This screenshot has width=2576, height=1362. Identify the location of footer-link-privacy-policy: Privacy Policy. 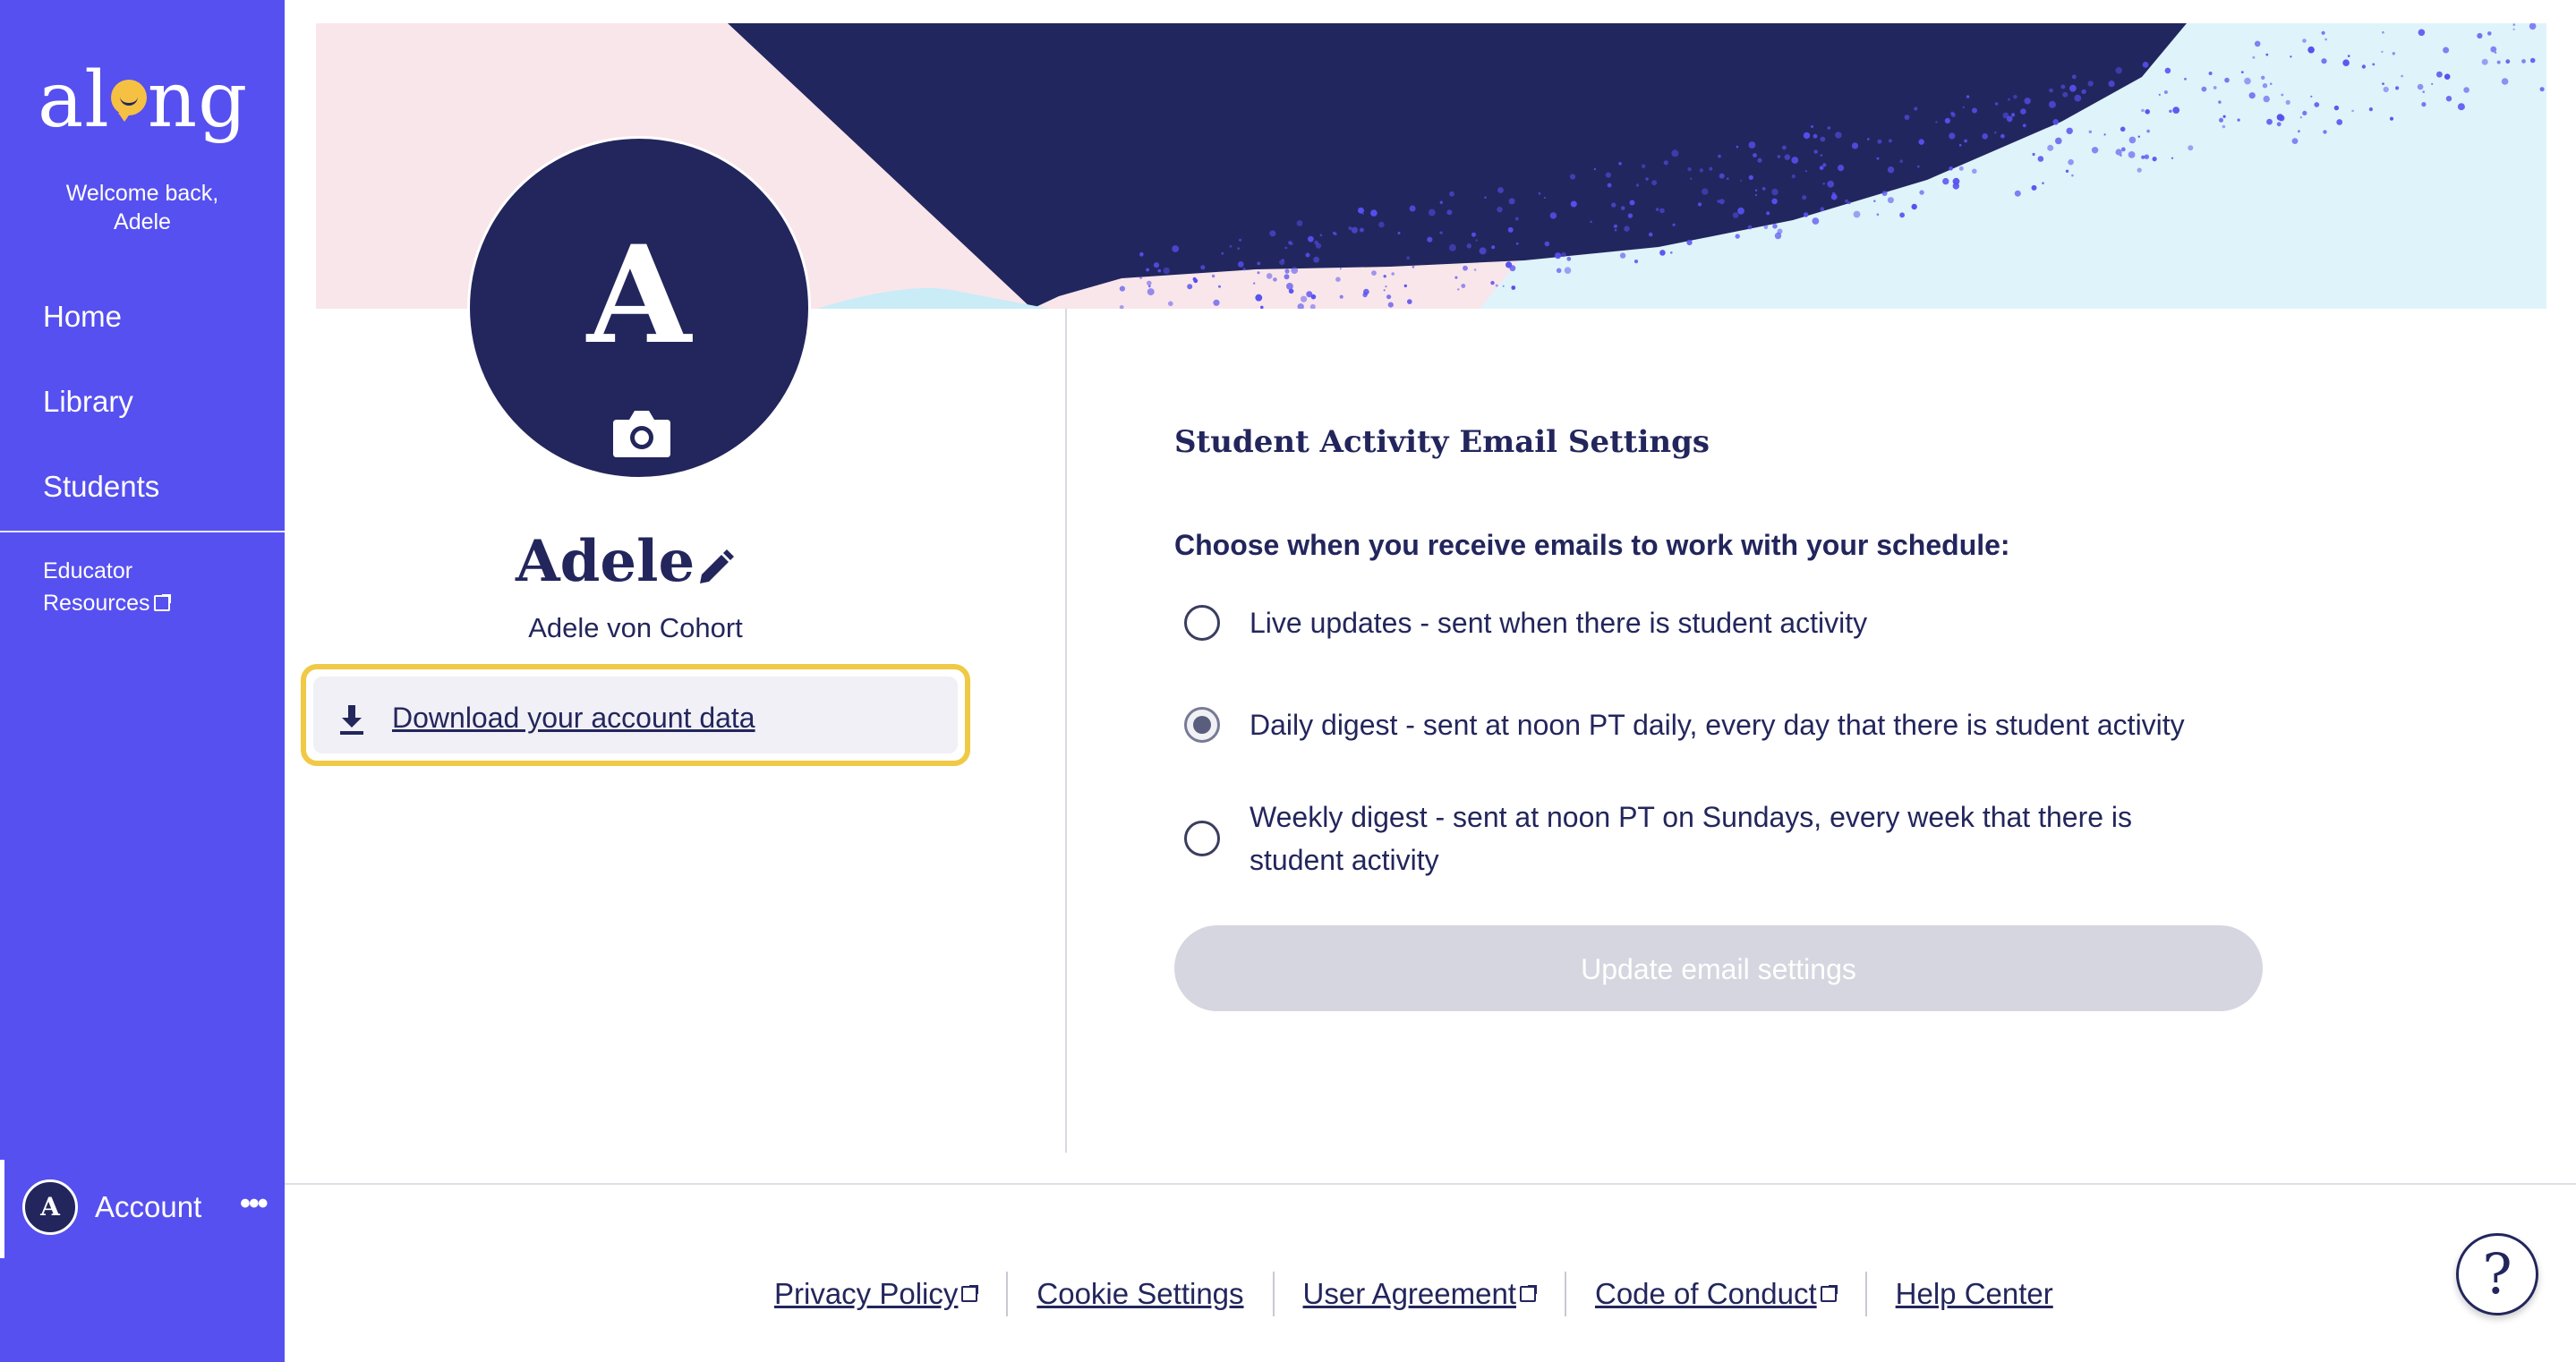
(890, 1294).